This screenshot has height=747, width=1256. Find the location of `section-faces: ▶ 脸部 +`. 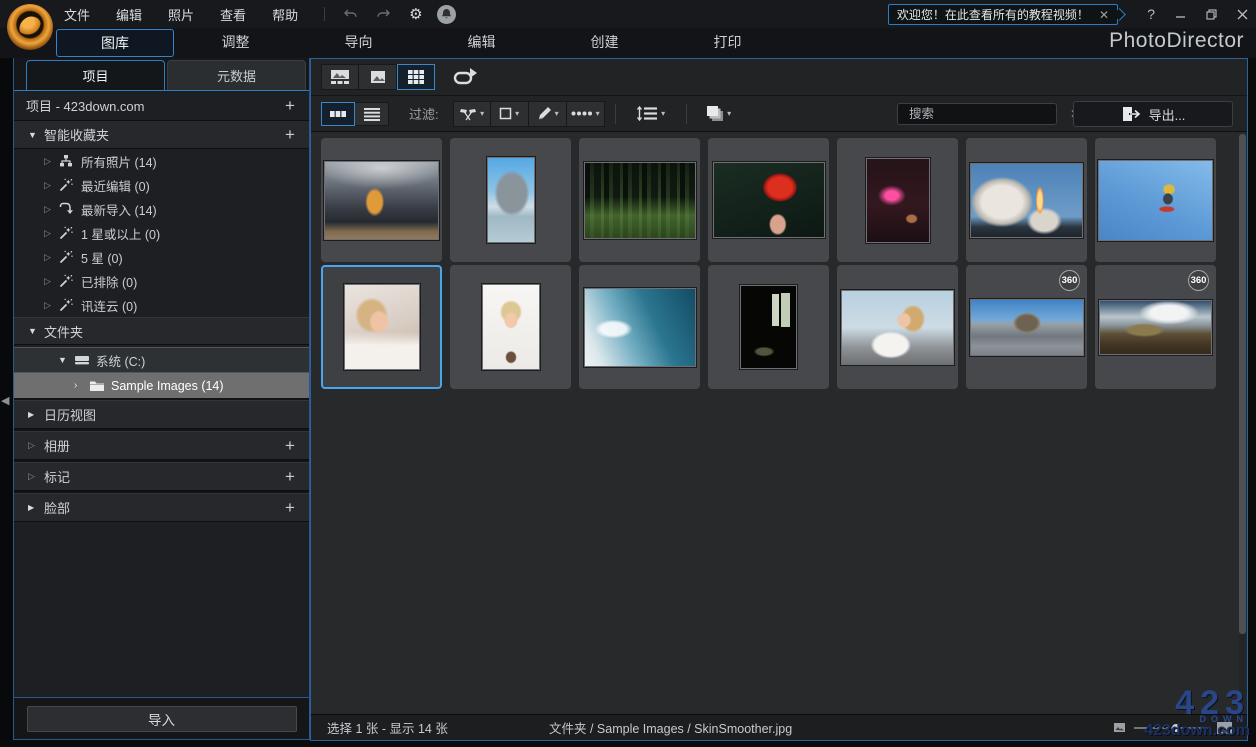

section-faces: ▶ 脸部 + is located at coordinates (161, 507).